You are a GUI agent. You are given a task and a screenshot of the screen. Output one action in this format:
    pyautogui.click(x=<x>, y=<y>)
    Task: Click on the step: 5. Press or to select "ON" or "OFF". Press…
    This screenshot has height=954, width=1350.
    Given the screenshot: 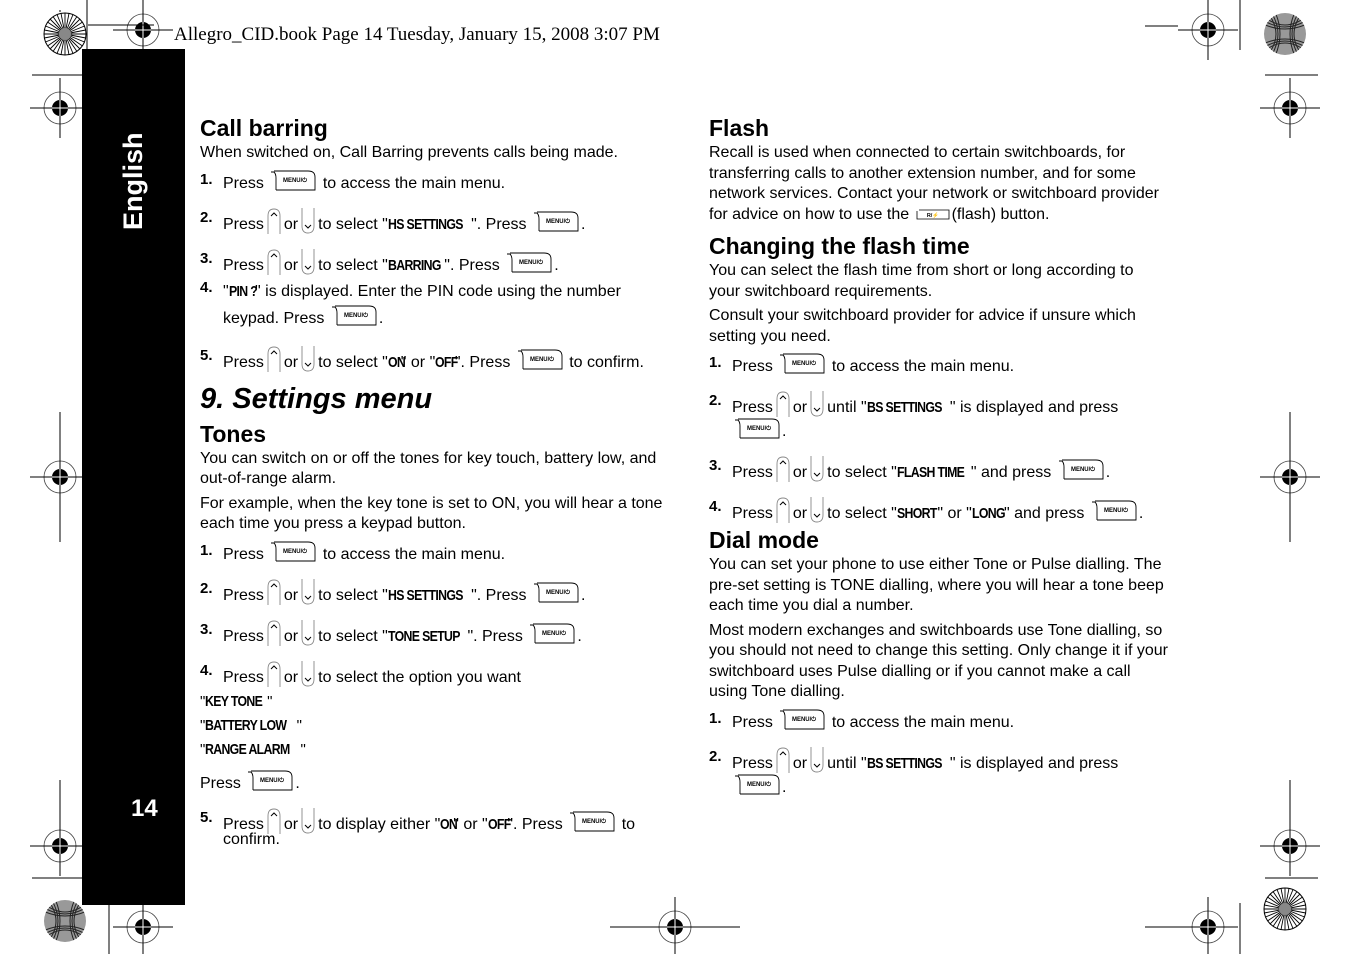 What is the action you would take?
    pyautogui.click(x=422, y=359)
    